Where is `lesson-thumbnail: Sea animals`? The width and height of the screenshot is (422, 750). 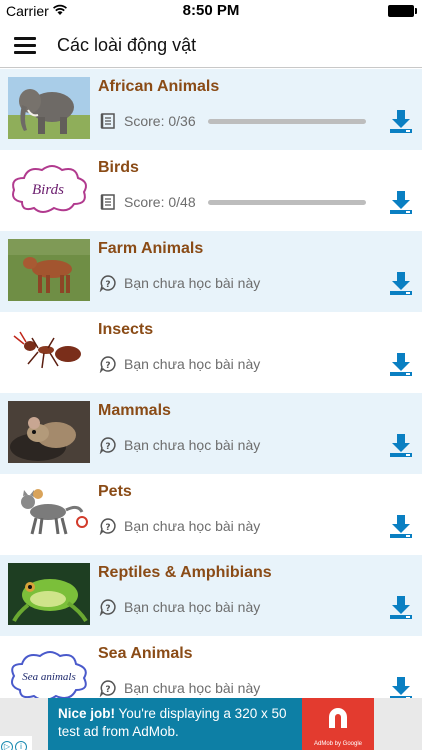 lesson-thumbnail: Sea animals is located at coordinates (49, 671).